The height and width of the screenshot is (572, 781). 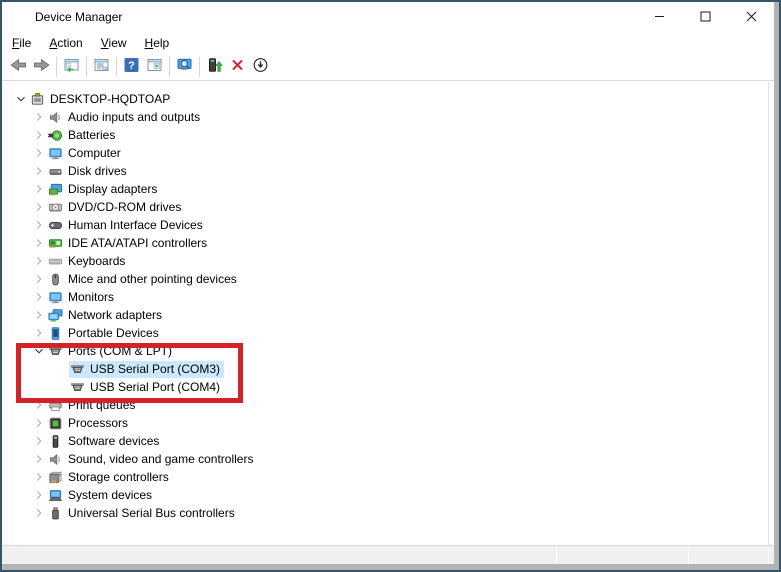 What do you see at coordinates (55, 405) in the screenshot?
I see `printer-icon` at bounding box center [55, 405].